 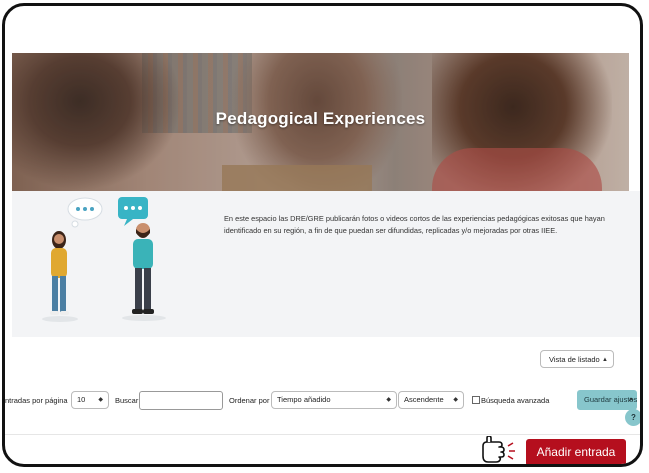 I want to click on search-label: Buscar, so click(x=127, y=400).